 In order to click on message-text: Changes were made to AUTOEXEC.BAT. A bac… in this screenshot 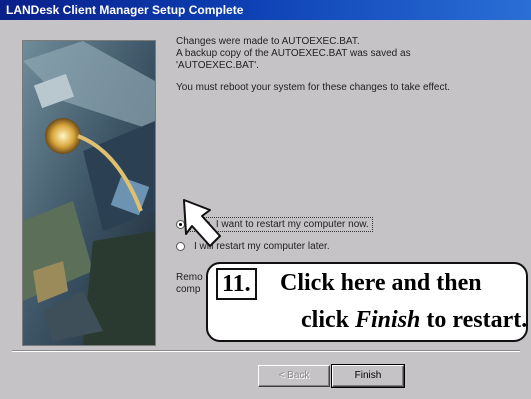, I will do `click(341, 65)`.